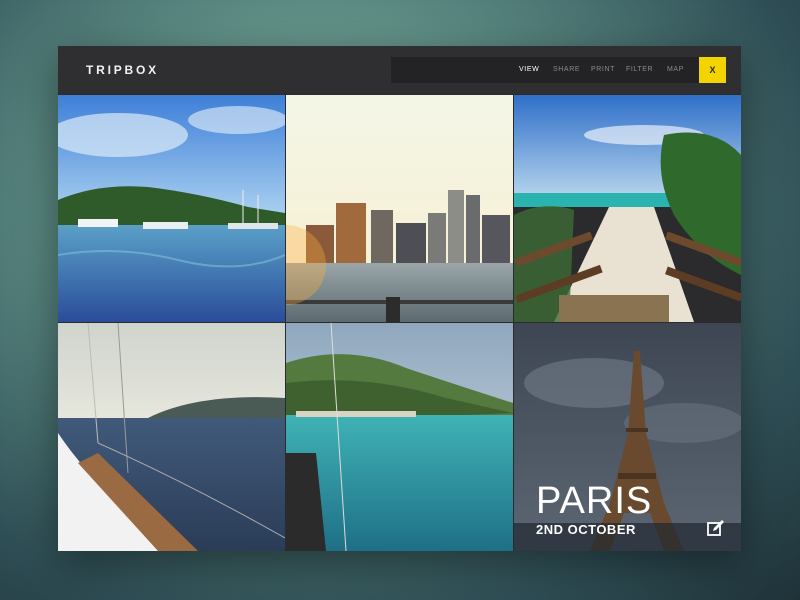 This screenshot has width=800, height=600. I want to click on menu-item-print: PRINT, so click(603, 69).